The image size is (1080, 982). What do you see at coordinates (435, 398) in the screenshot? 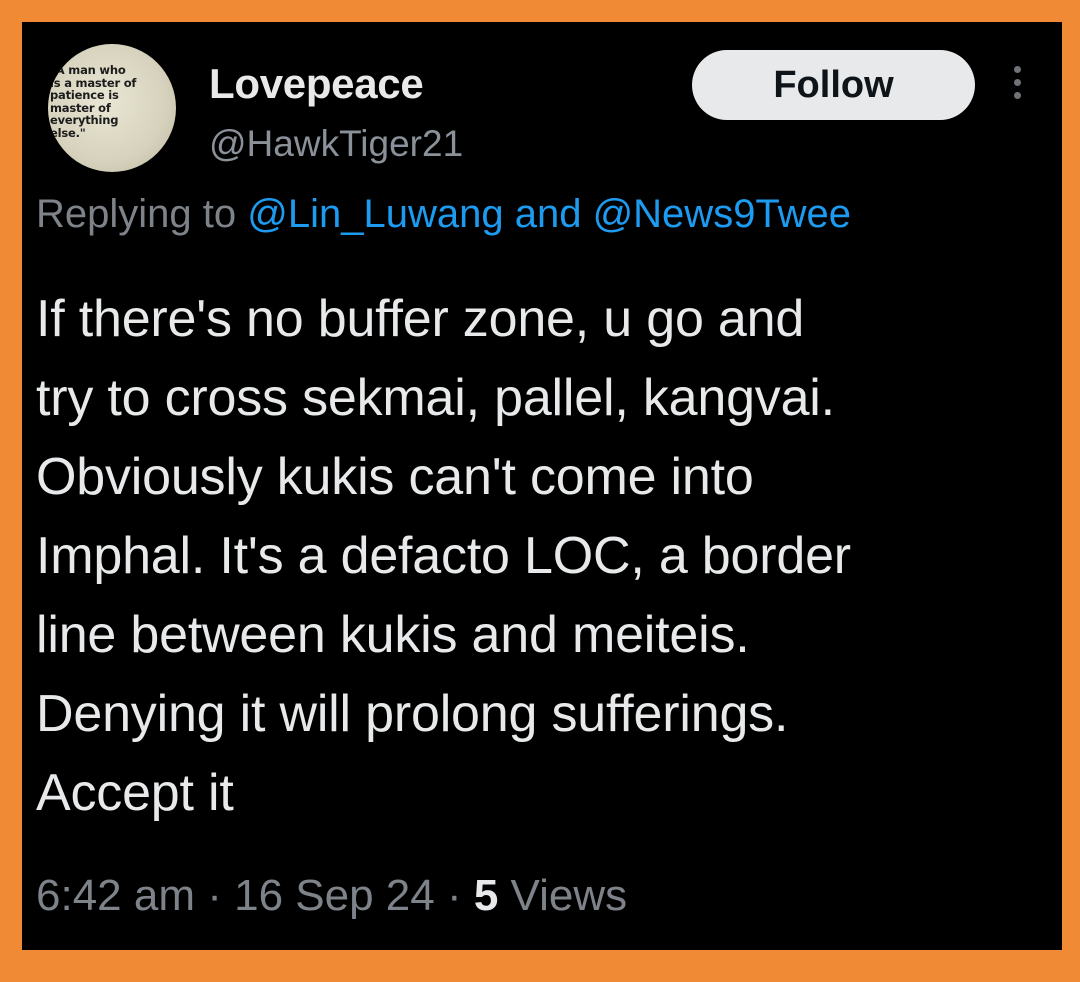
I see `tweet-body-line: try to cross sekmai, pallel, kangvai.` at bounding box center [435, 398].